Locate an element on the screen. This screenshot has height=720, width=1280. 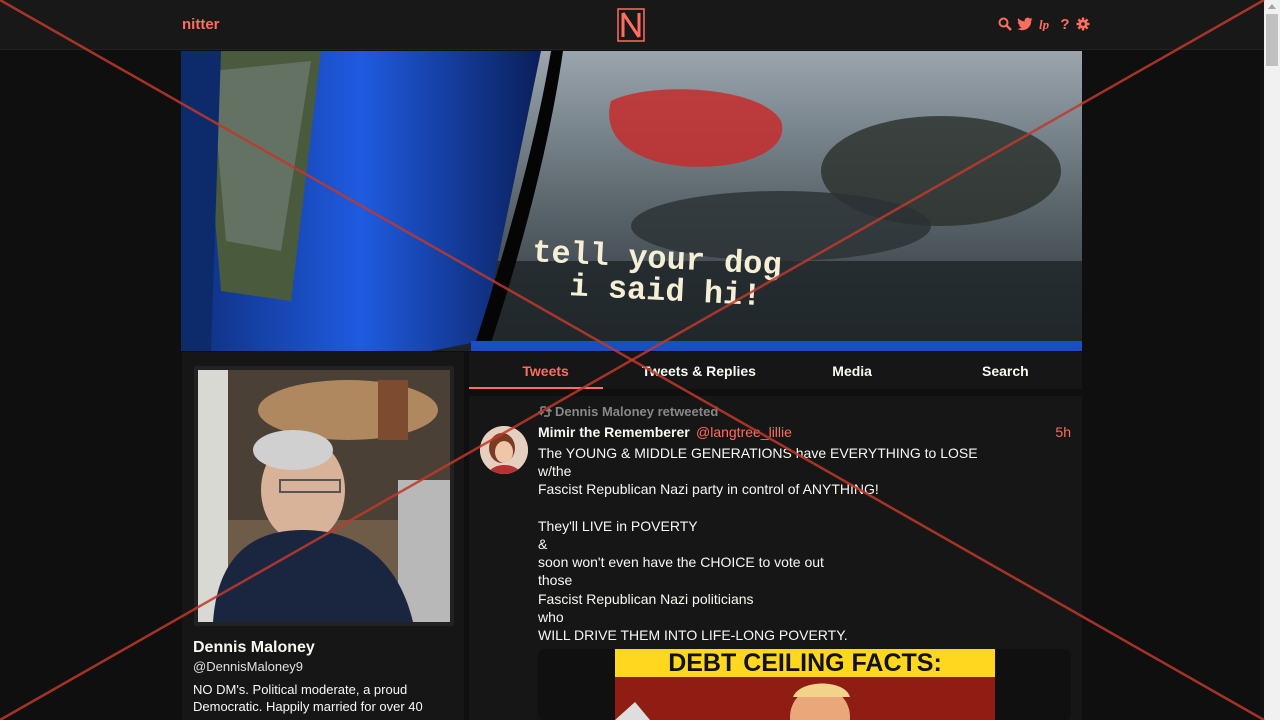
tweet-fullname: Mimir the Rememberer is located at coordinates (614, 432).